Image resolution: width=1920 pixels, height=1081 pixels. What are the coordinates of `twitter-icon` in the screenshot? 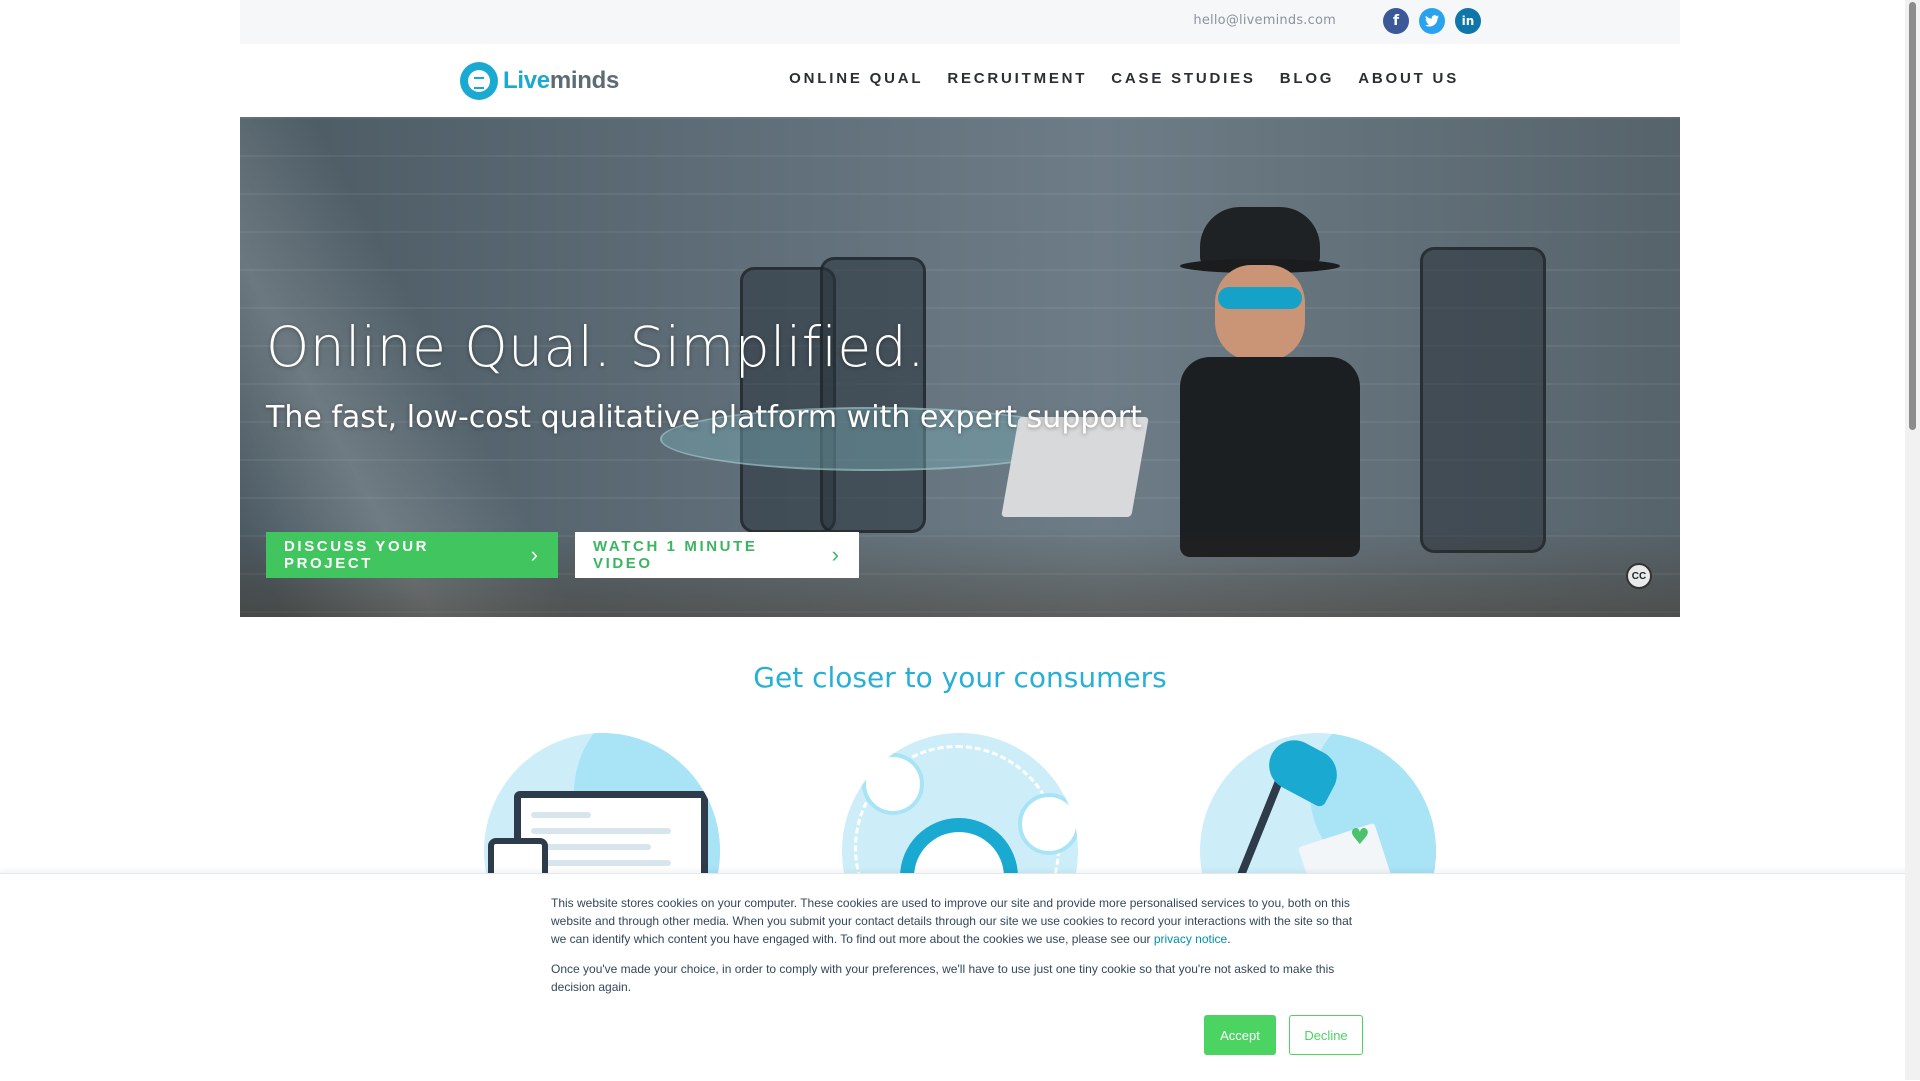 It's located at (1432, 21).